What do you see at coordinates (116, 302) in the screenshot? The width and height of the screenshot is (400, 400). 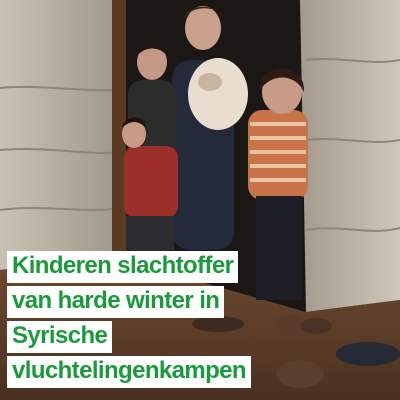 I see `headline-line-2: van harde winter in` at bounding box center [116, 302].